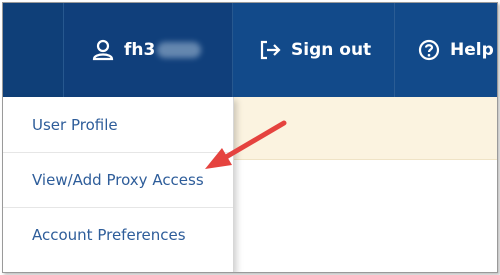 The width and height of the screenshot is (500, 275). Describe the element at coordinates (75, 124) in the screenshot. I see `menu-item-label: User Profile` at that location.